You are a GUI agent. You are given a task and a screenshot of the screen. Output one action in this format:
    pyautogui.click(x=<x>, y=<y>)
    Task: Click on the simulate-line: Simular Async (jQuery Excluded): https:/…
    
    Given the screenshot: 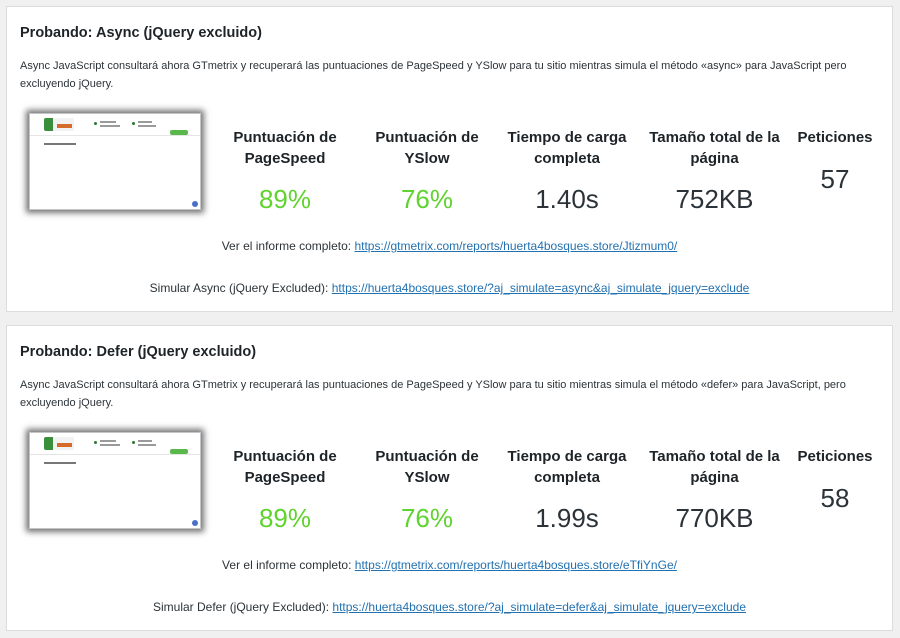 What is the action you would take?
    pyautogui.click(x=449, y=288)
    